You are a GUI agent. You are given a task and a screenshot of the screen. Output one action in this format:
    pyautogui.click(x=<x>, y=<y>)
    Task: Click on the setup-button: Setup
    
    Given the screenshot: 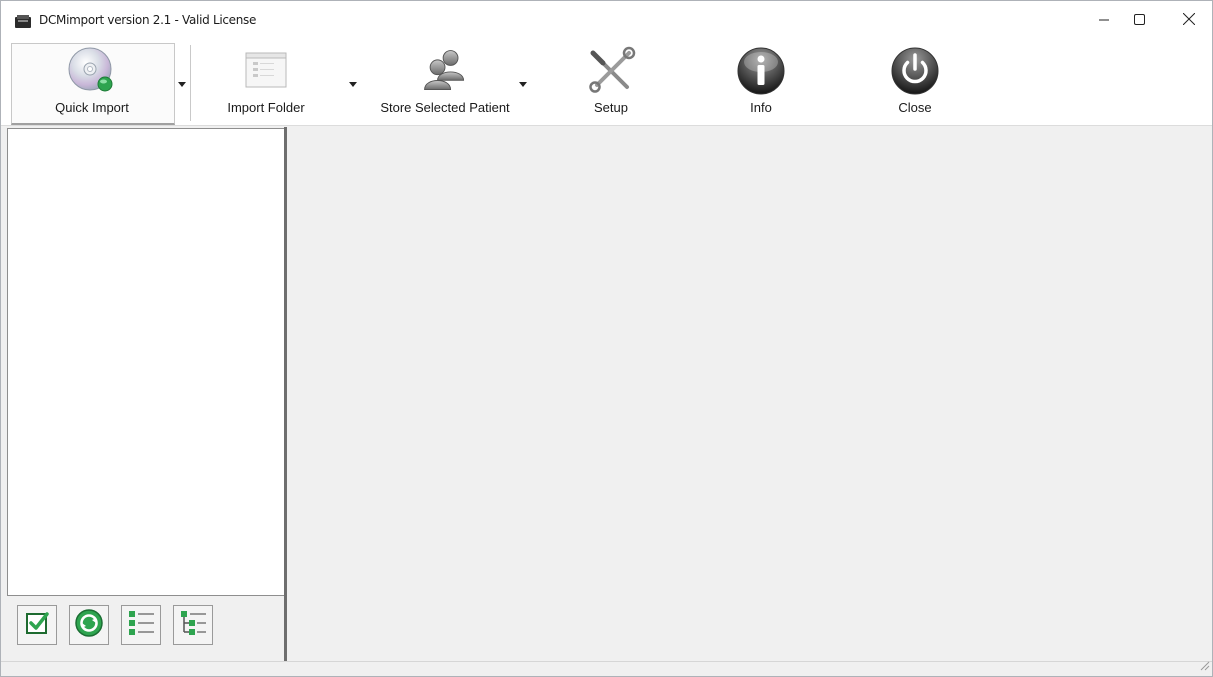 What is the action you would take?
    pyautogui.click(x=611, y=82)
    